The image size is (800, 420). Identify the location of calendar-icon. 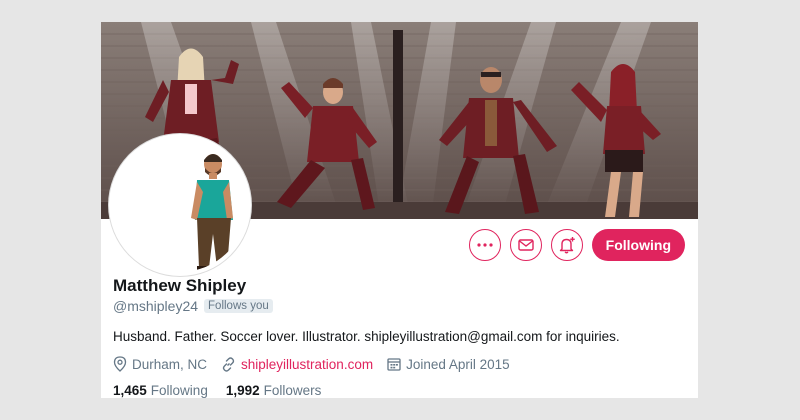
(394, 364).